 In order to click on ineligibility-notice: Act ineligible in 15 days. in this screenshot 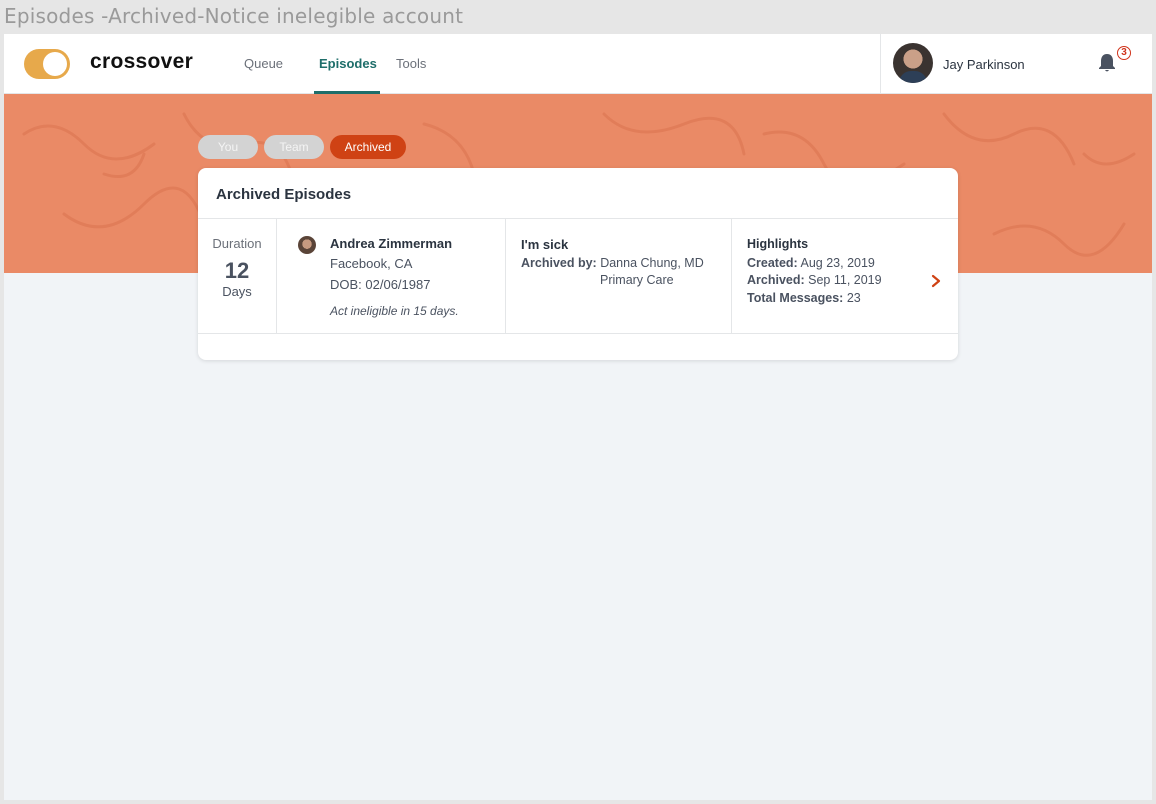, I will do `click(394, 311)`.